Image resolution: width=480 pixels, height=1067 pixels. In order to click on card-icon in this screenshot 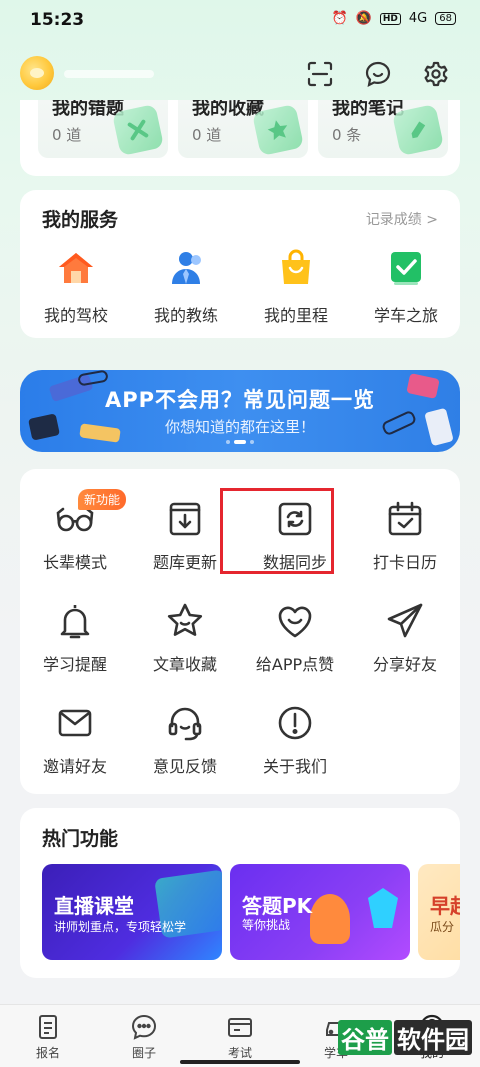, I will do `click(240, 1027)`.